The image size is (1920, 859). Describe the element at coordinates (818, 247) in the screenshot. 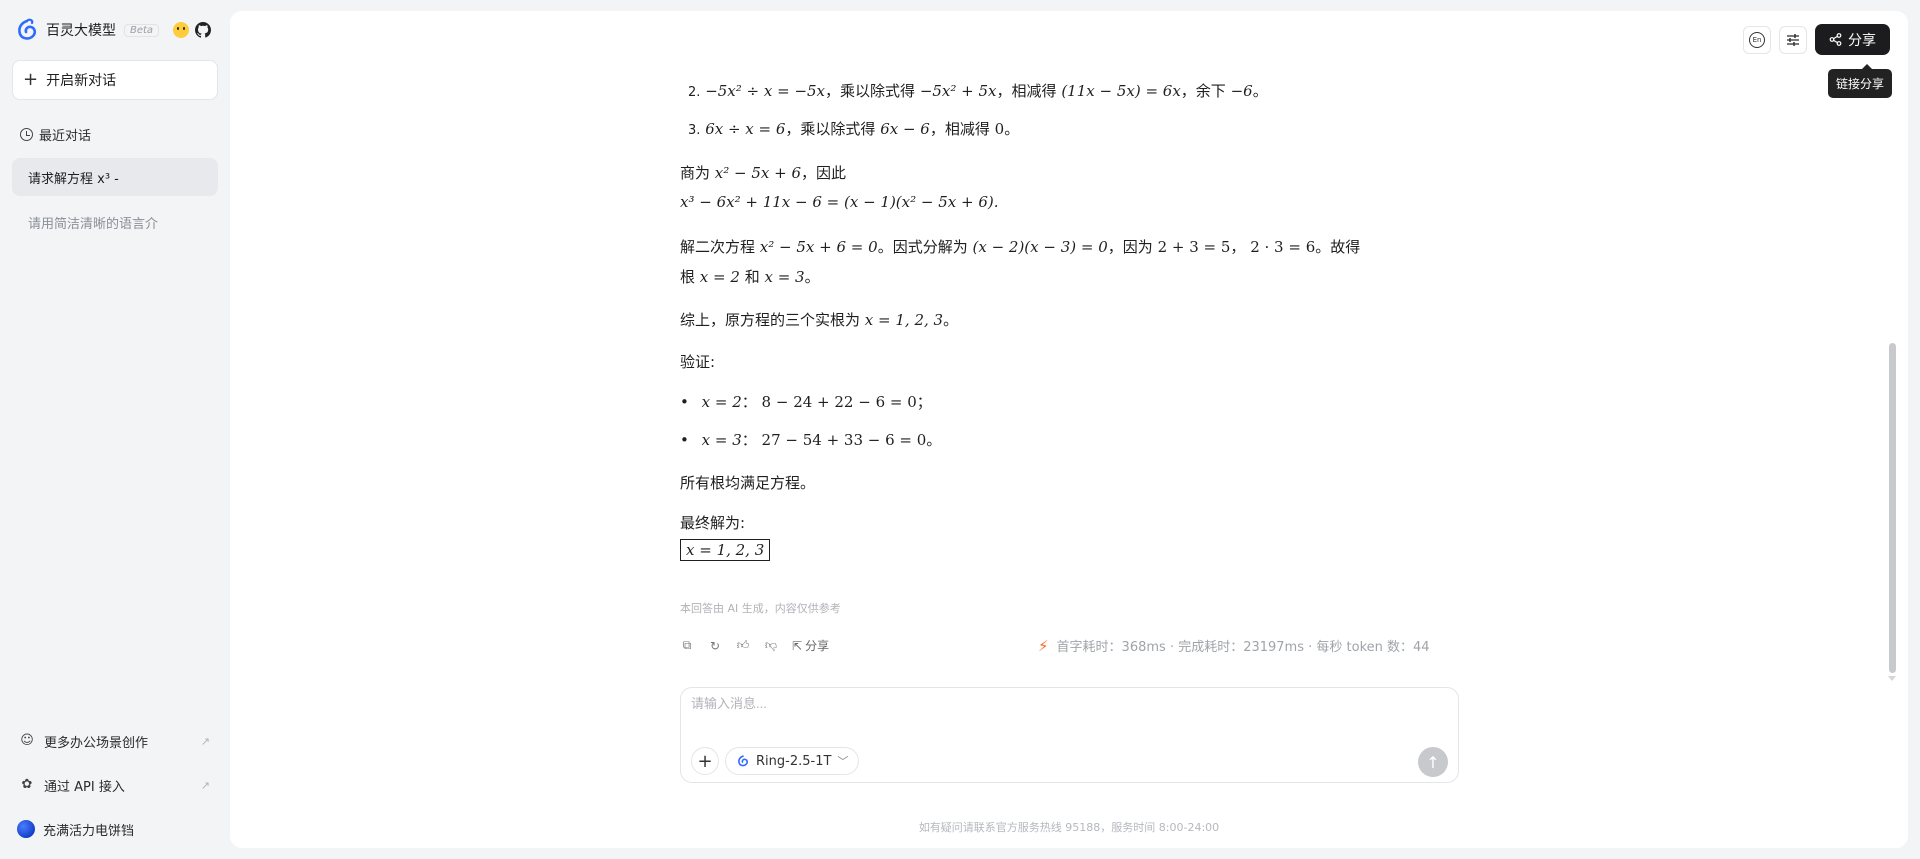

I see `math: x² − 5x + 6 = 0` at that location.